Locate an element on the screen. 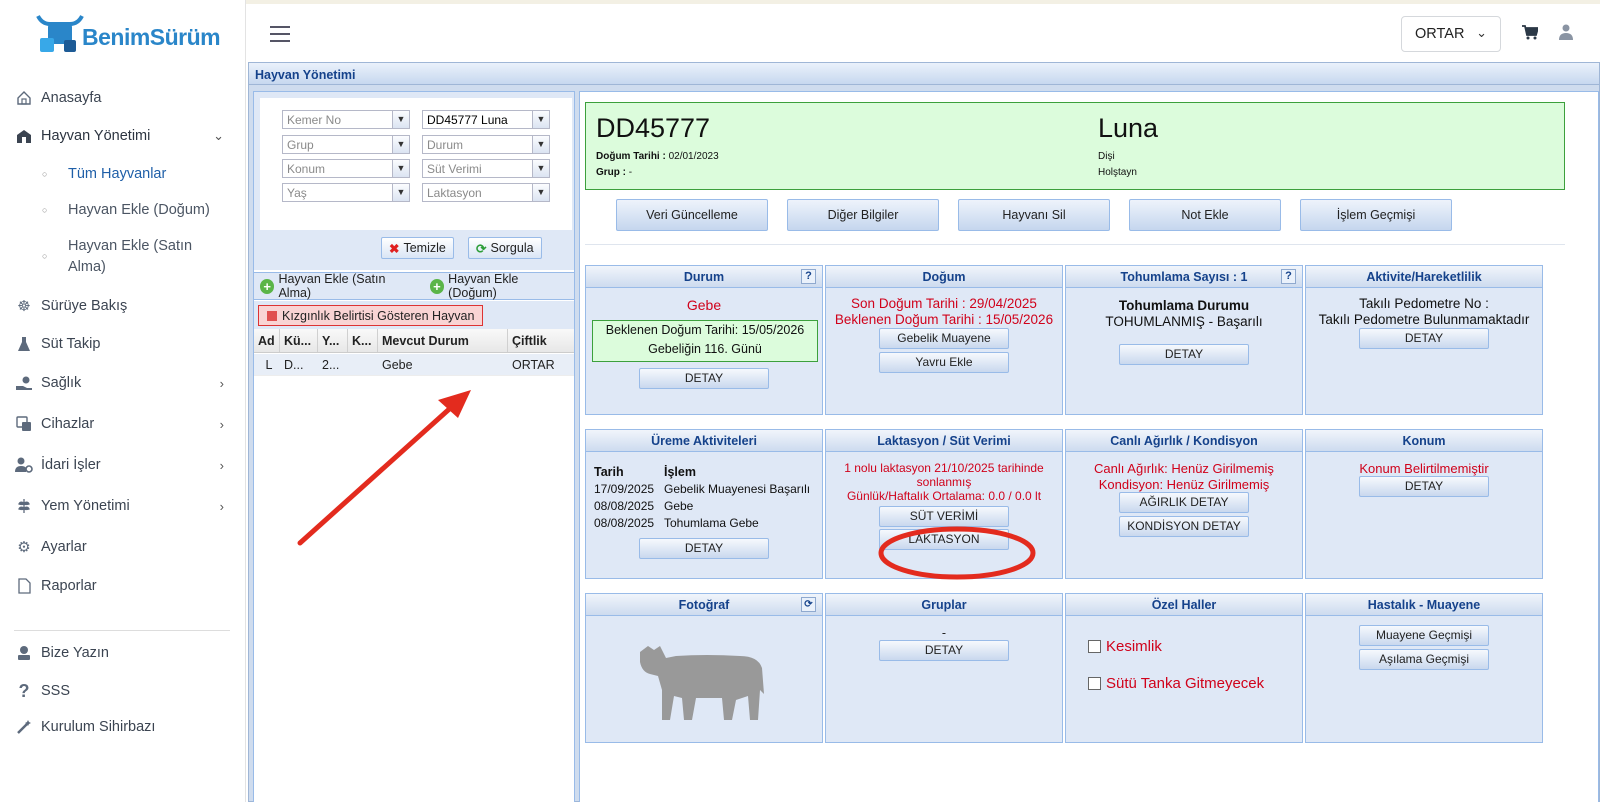 The image size is (1600, 802). group-select: Grup ▼ is located at coordinates (346, 144).